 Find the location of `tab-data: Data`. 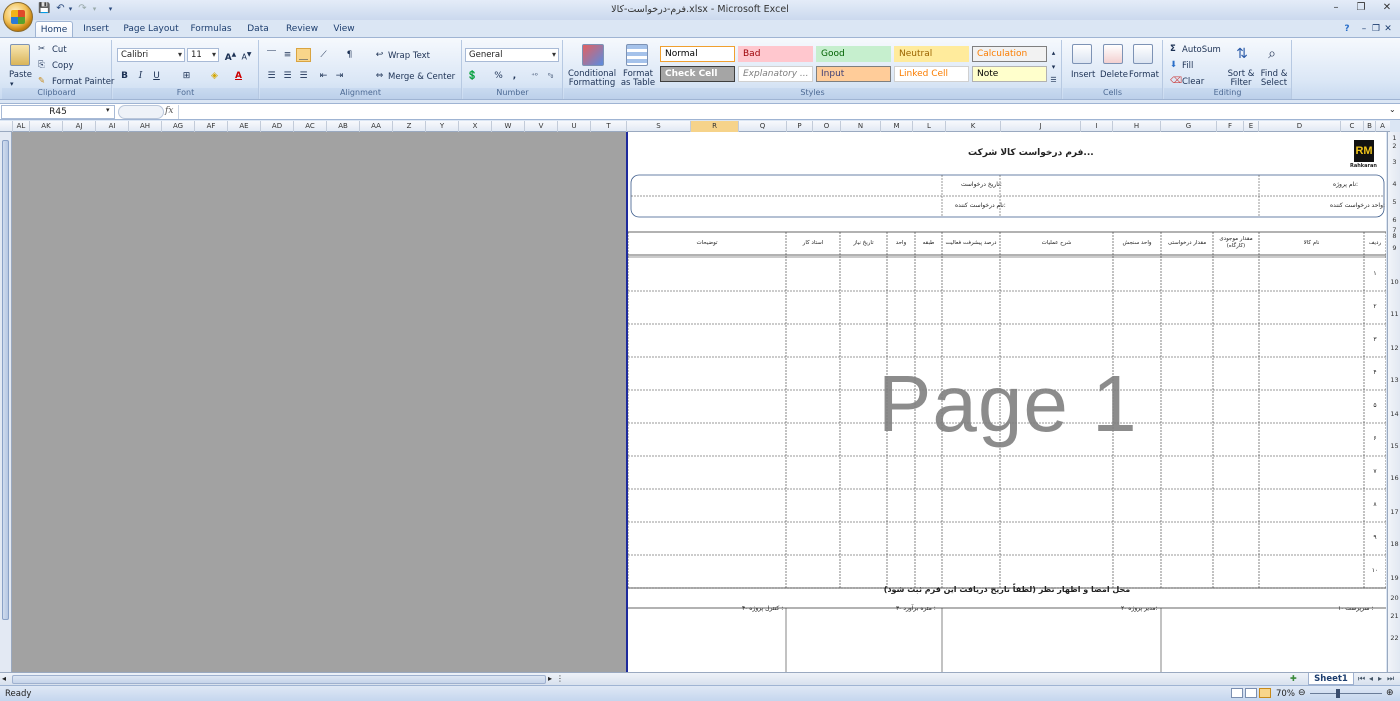

tab-data: Data is located at coordinates (258, 29).